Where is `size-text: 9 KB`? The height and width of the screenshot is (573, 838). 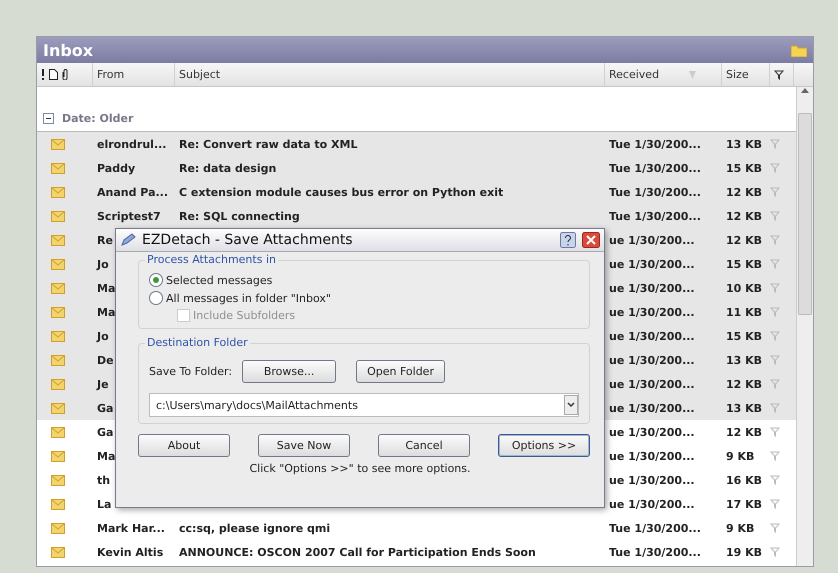 size-text: 9 KB is located at coordinates (740, 456).